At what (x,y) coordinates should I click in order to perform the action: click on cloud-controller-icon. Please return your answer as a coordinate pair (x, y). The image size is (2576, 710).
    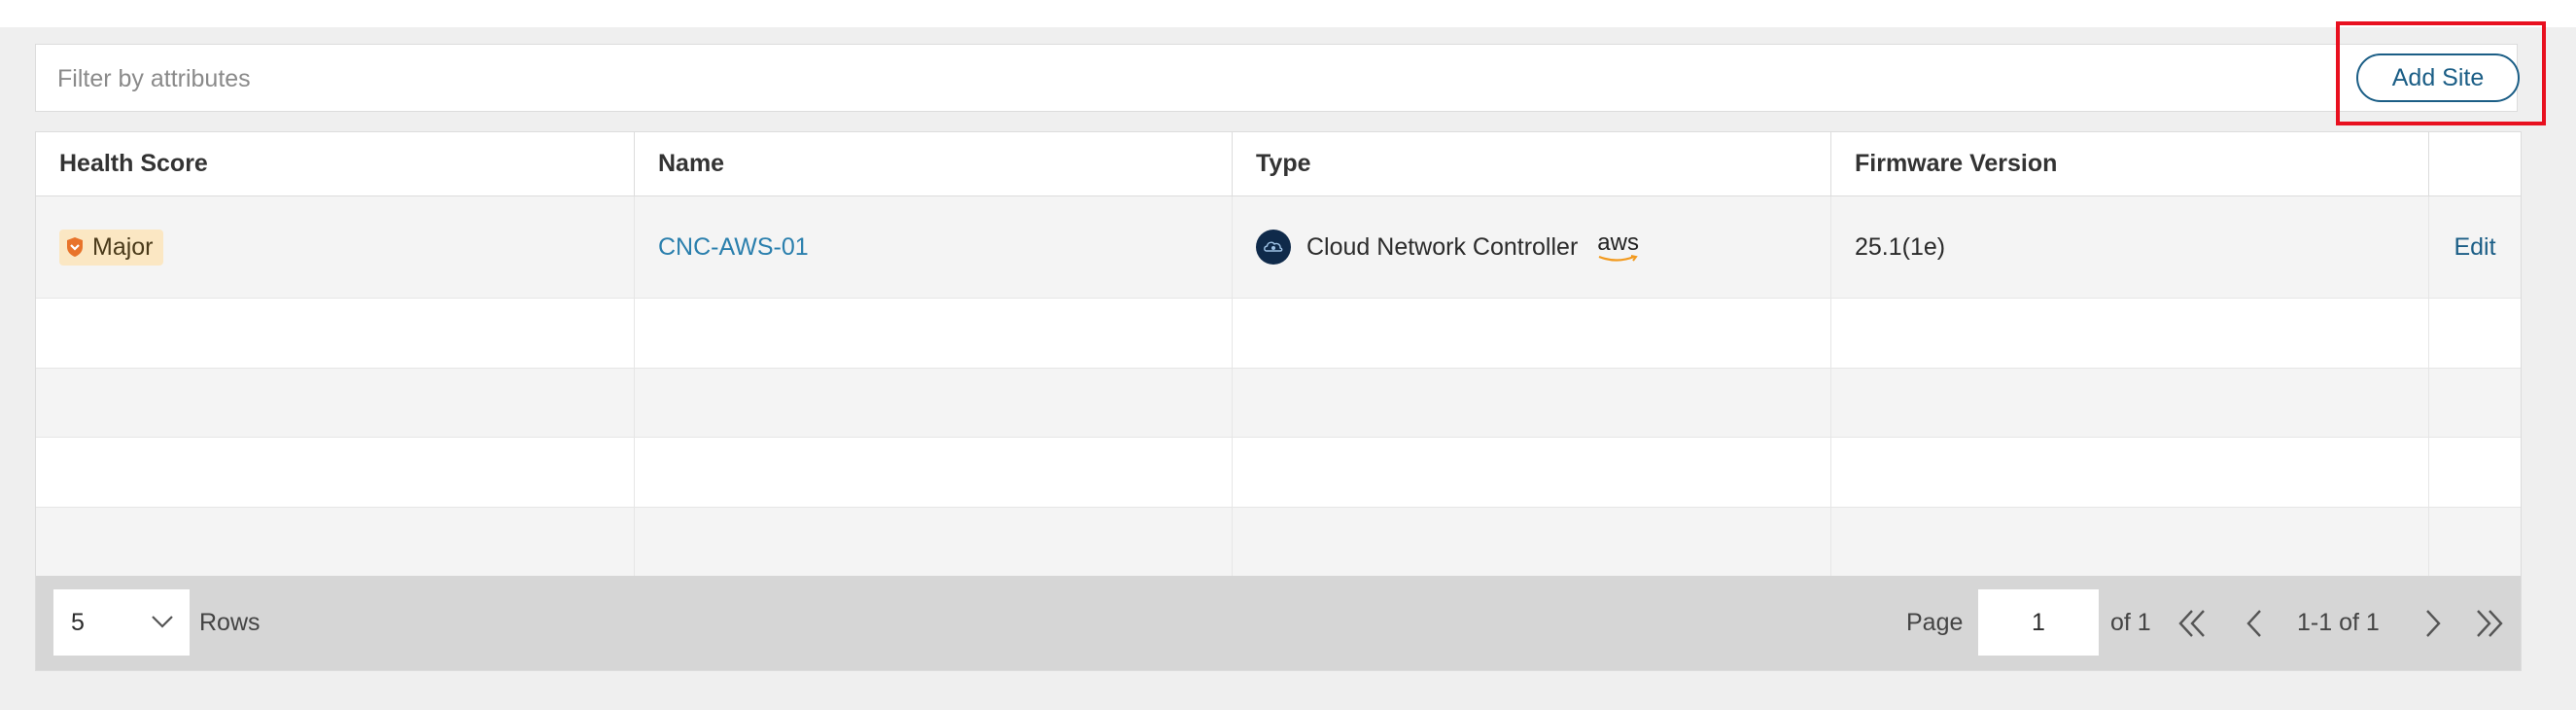
    Looking at the image, I should click on (1274, 247).